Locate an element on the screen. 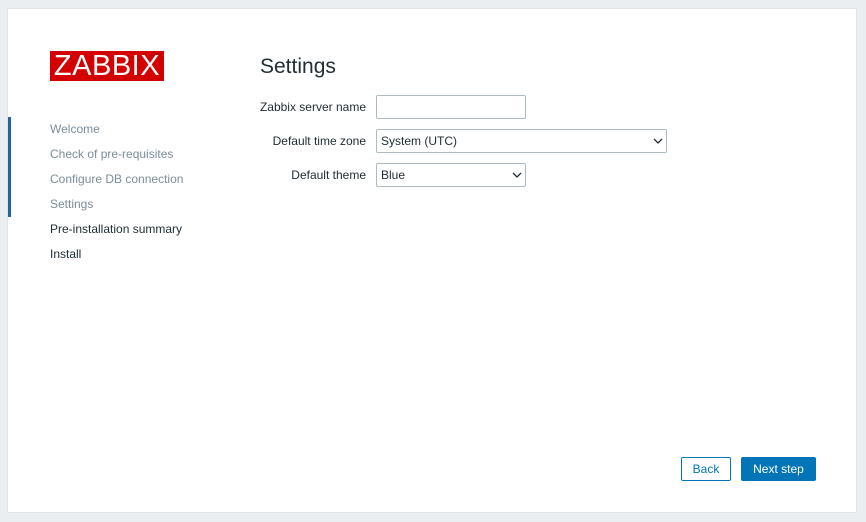  back-button: Back is located at coordinates (706, 469).